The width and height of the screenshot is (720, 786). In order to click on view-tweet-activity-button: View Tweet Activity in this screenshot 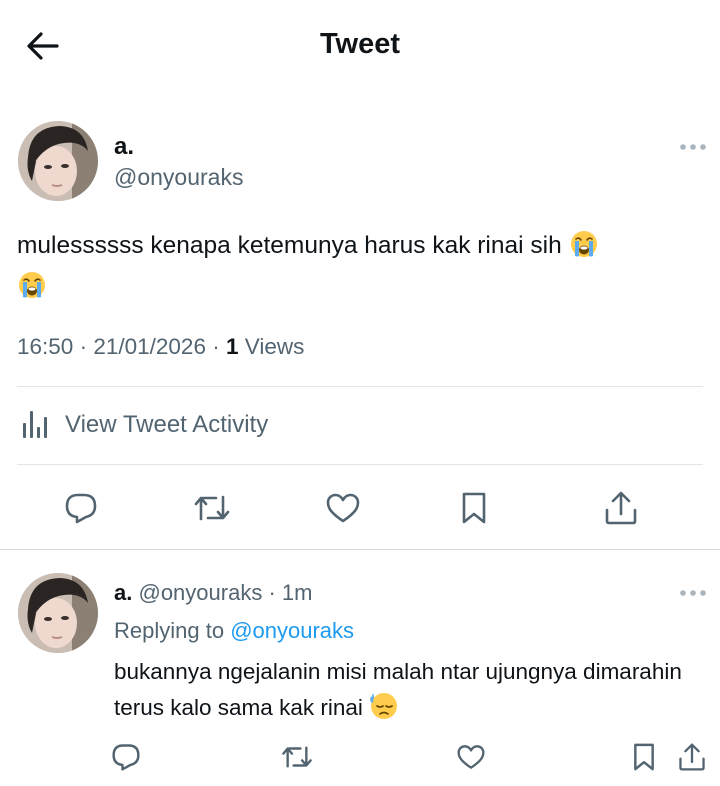, I will do `click(217, 425)`.